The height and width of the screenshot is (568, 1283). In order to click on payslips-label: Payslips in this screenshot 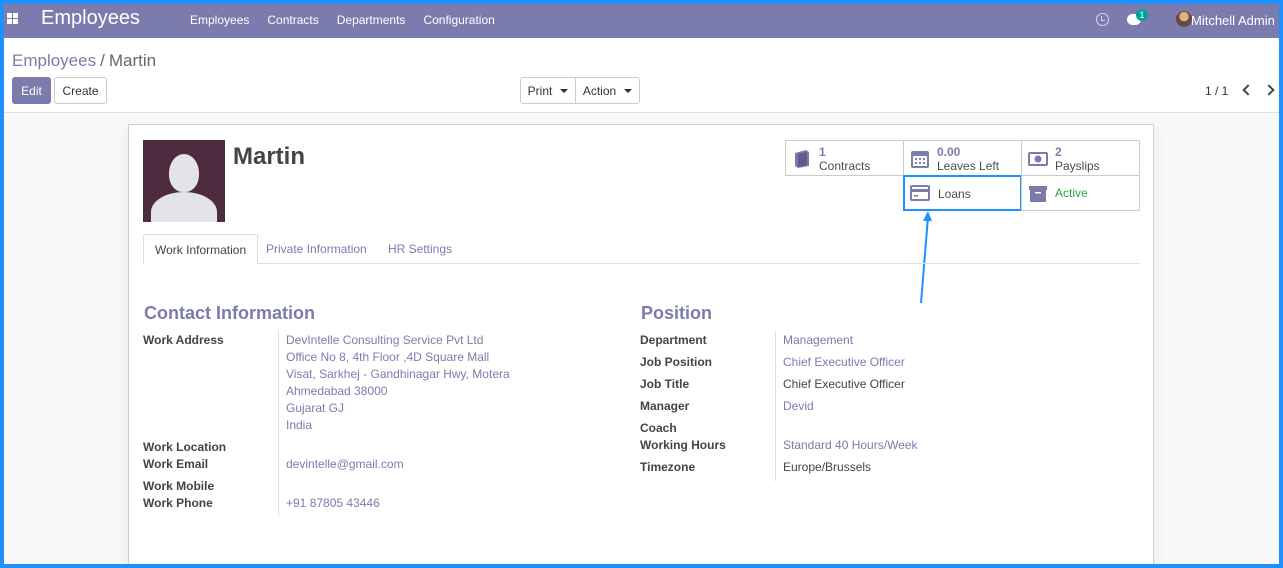, I will do `click(1077, 166)`.